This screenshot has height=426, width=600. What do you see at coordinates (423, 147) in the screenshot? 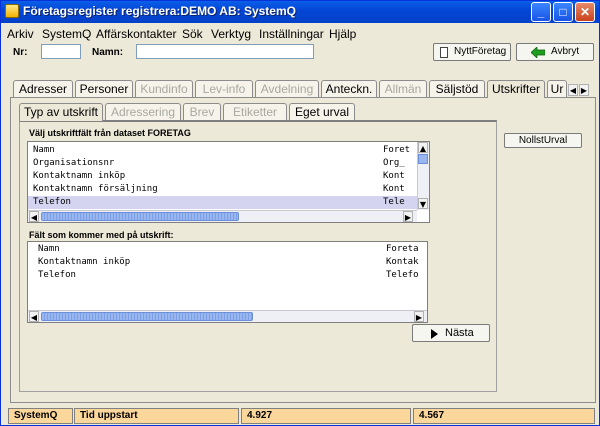
I see `scroll-up-icon: ▲` at bounding box center [423, 147].